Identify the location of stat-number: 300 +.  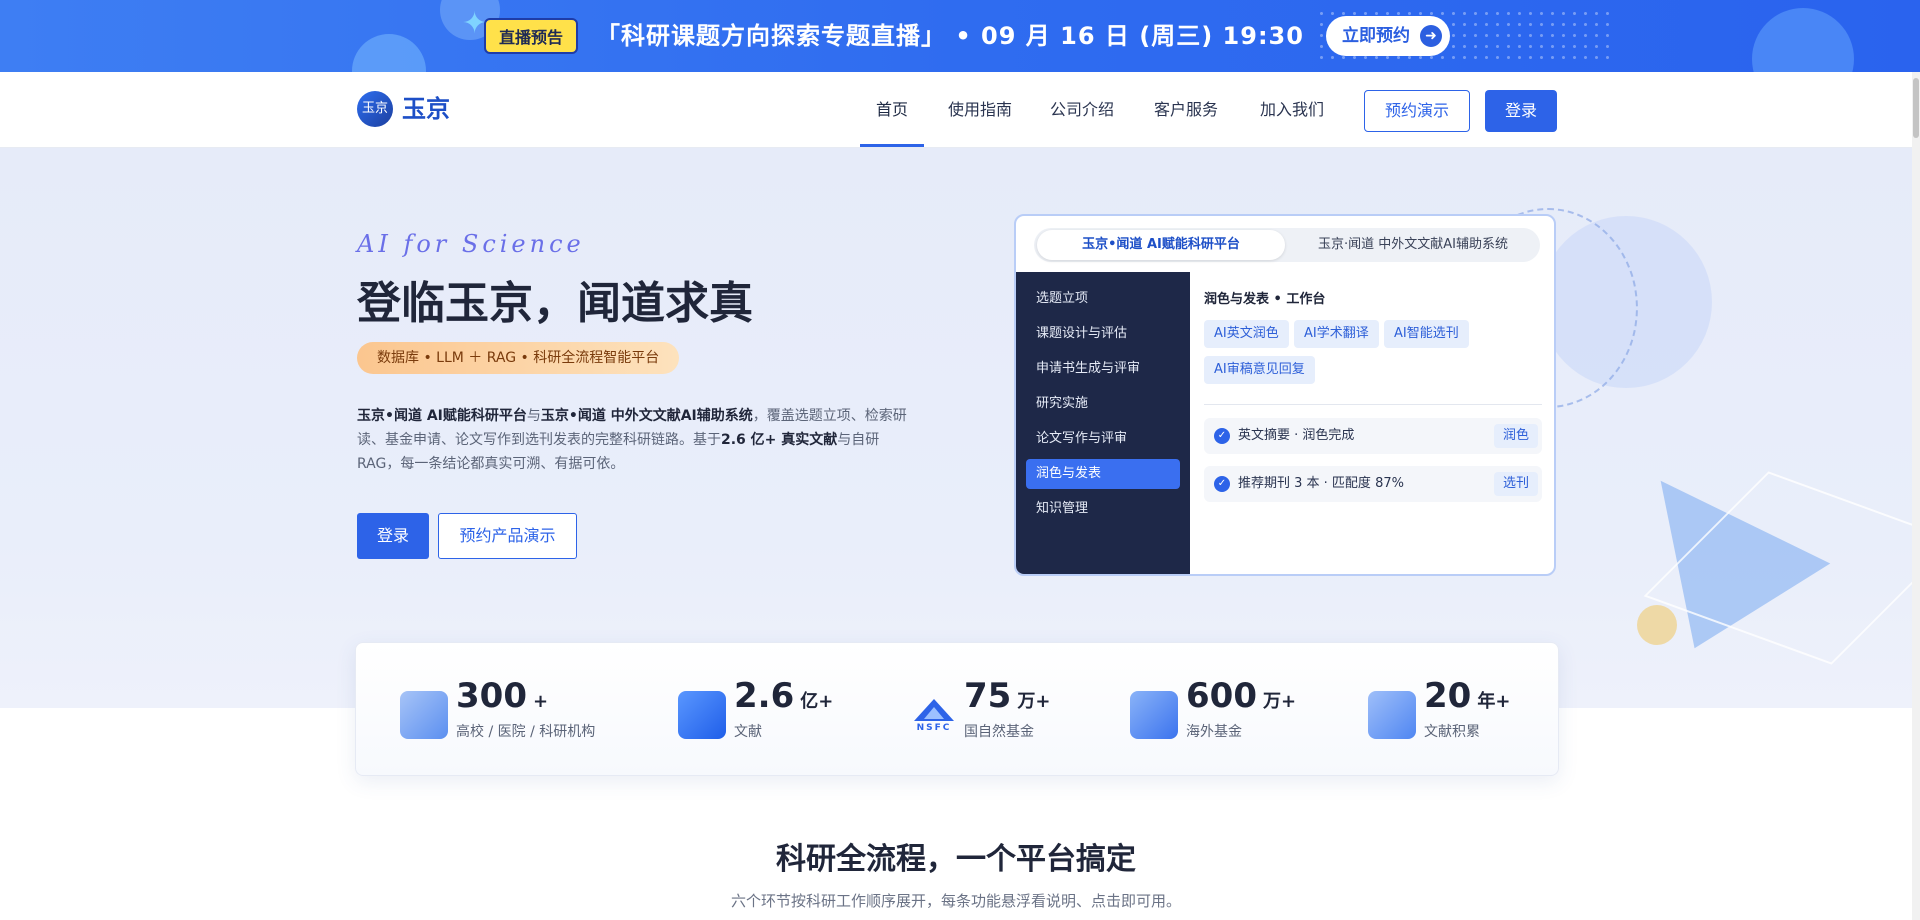
(502, 699).